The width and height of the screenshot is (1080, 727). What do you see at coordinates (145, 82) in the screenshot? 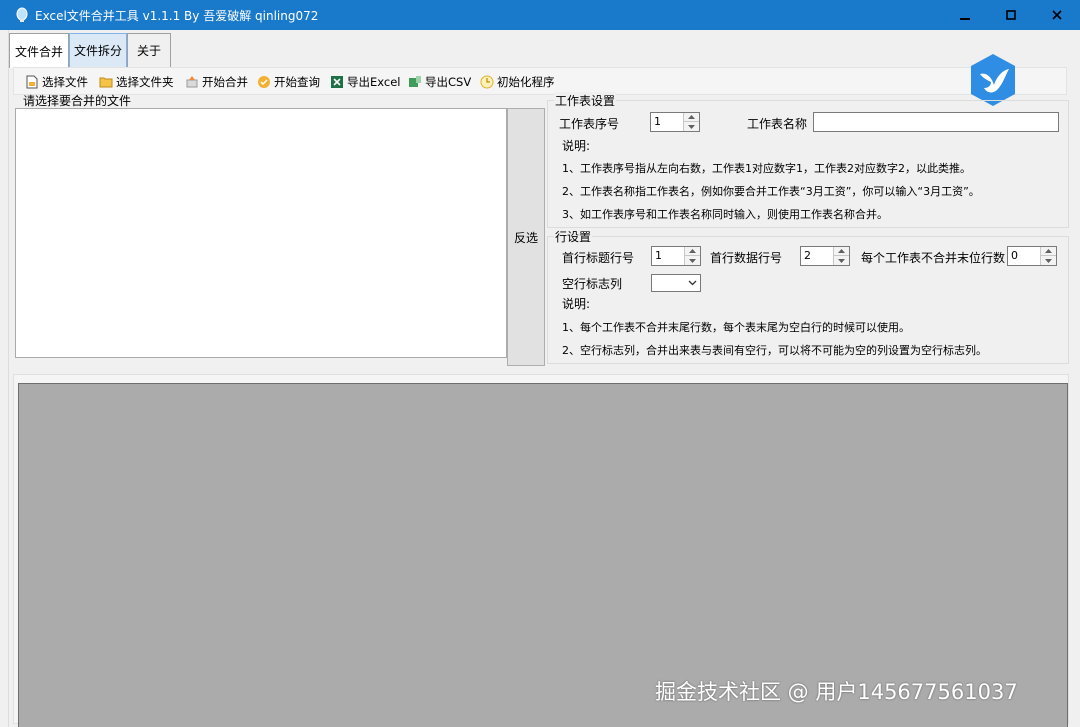
I see `select-folder-label: 选择文件夹` at bounding box center [145, 82].